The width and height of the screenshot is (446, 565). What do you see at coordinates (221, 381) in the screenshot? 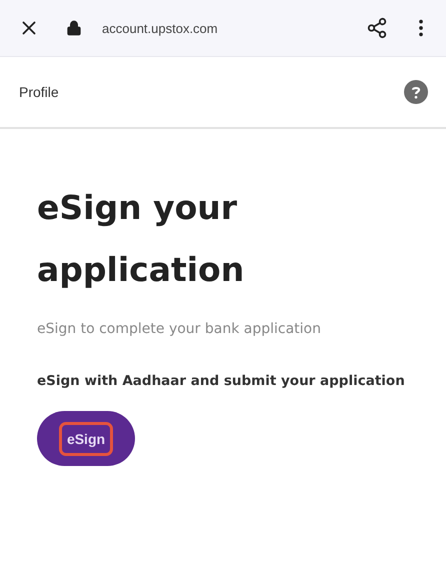
I see `instruction-text: eSign with Aadhaar and submit your application` at bounding box center [221, 381].